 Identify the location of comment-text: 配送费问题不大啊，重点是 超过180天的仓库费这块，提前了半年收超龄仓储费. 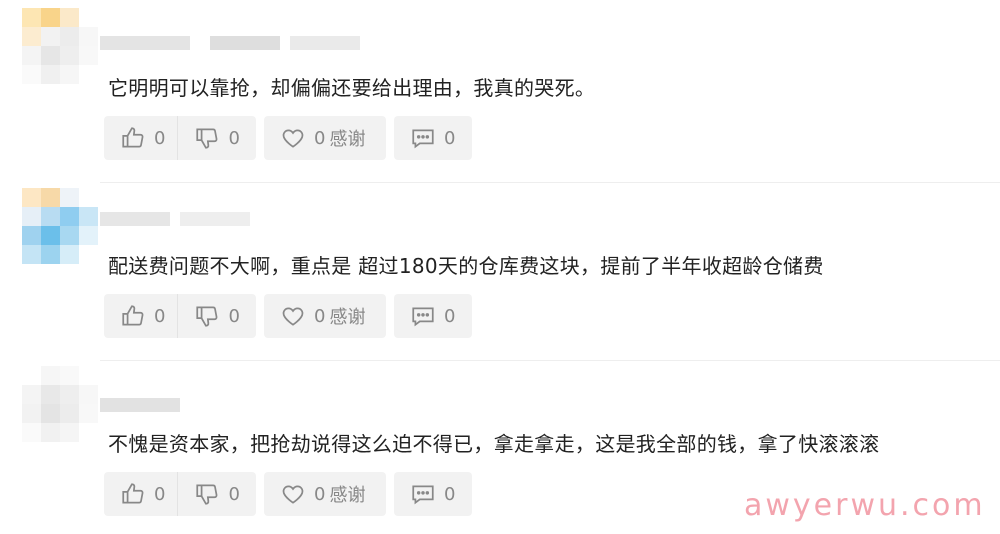
(466, 266).